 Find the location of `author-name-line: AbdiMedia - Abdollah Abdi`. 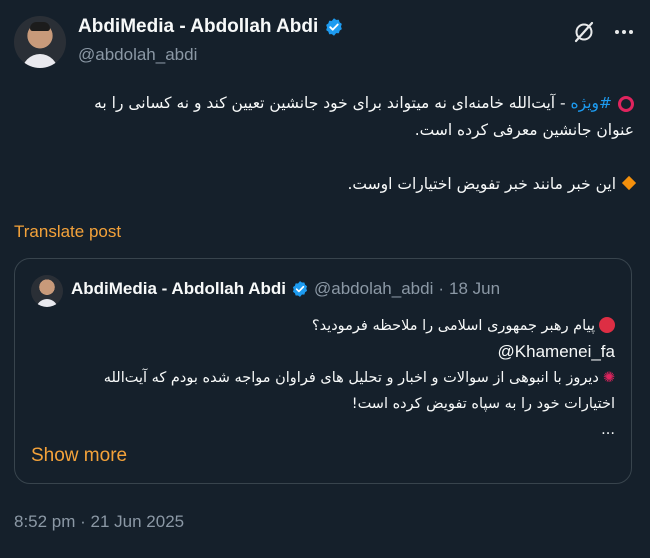

author-name-line: AbdiMedia - Abdollah Abdi is located at coordinates (211, 27).